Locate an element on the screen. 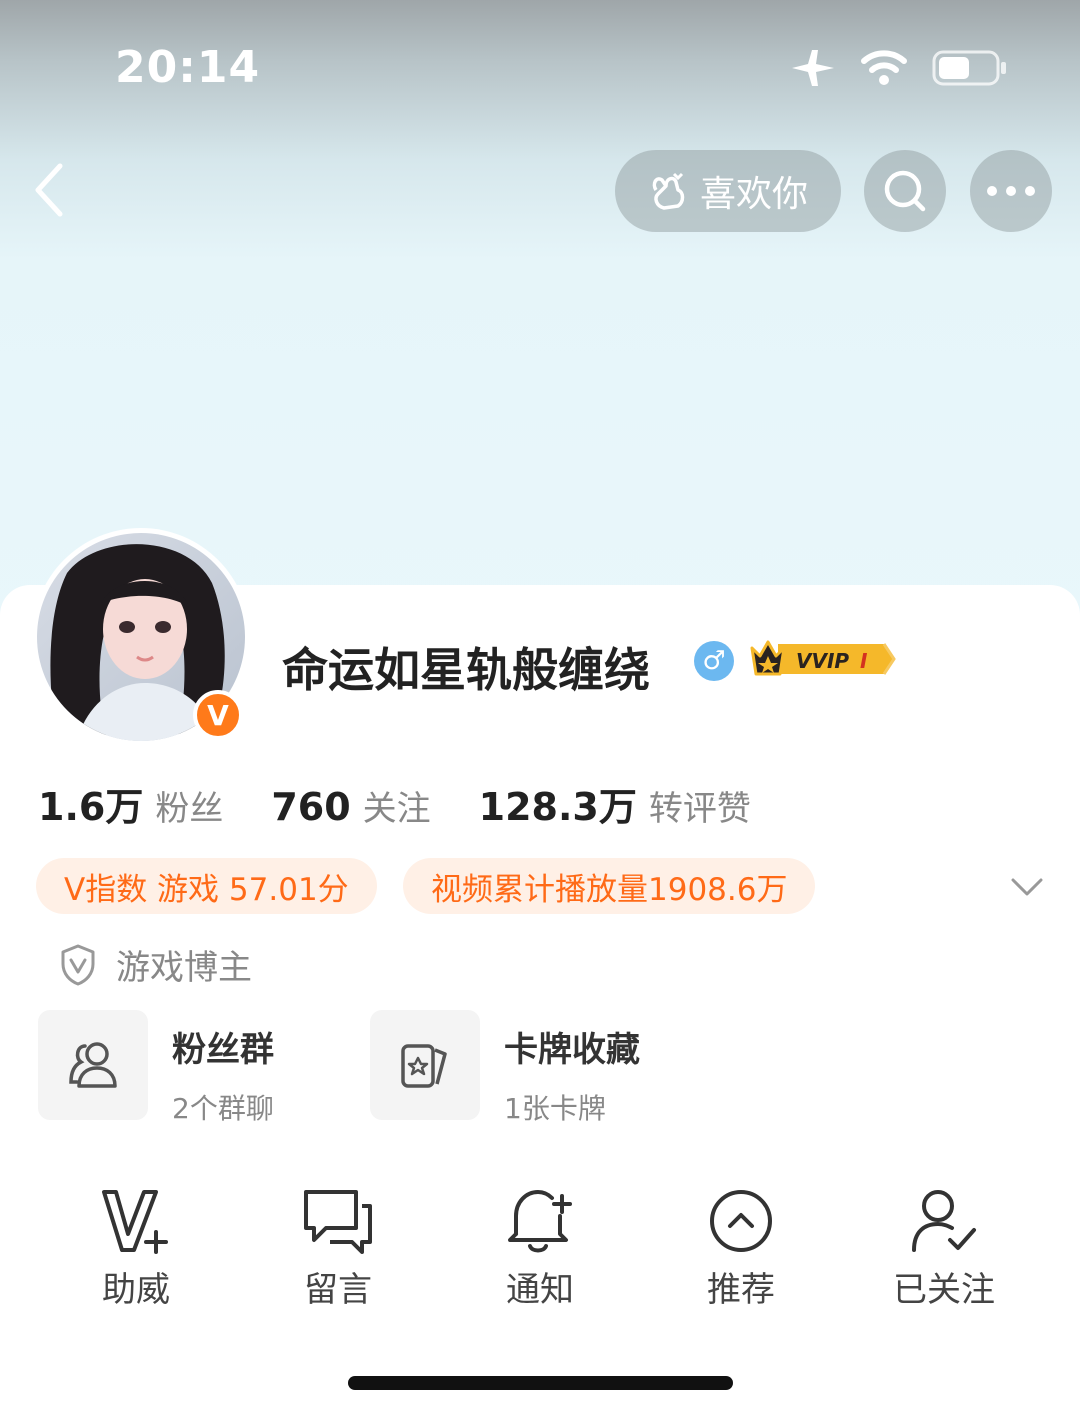  interactions-count: 128.3万 is located at coordinates (558, 803).